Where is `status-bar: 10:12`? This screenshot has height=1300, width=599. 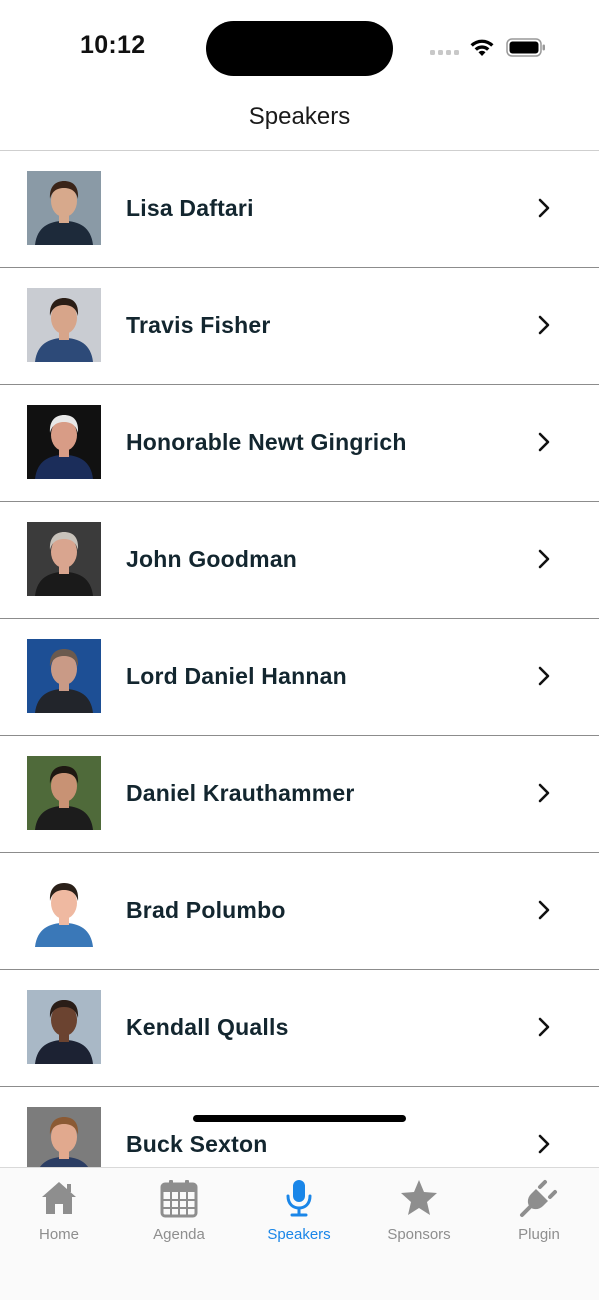 status-bar: 10:12 is located at coordinates (299, 46).